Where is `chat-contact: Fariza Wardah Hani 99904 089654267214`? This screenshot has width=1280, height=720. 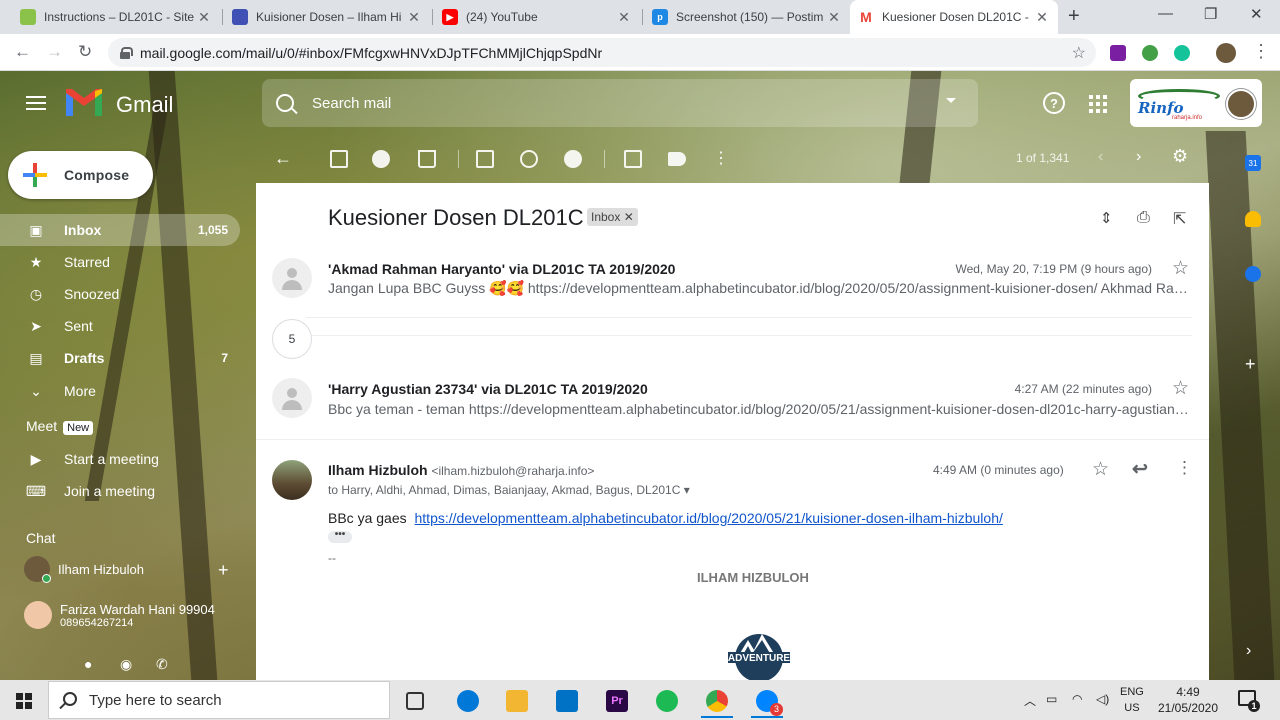
chat-contact: Fariza Wardah Hani 99904 089654267214 is located at coordinates (119, 615).